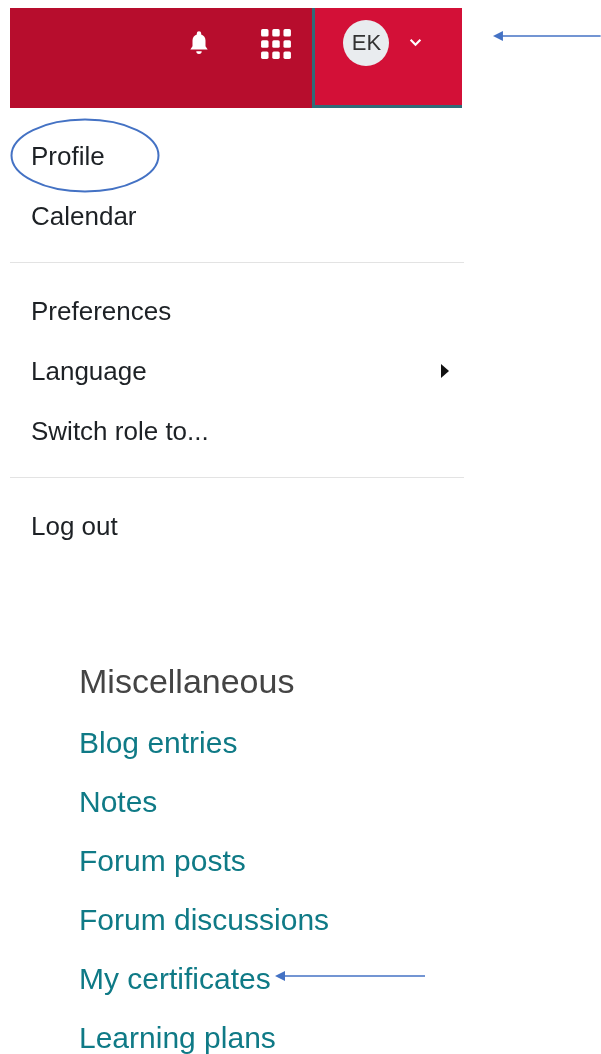 Image resolution: width=601 pixels, height=1054 pixels. What do you see at coordinates (175, 979) in the screenshot?
I see `link: My certificates` at bounding box center [175, 979].